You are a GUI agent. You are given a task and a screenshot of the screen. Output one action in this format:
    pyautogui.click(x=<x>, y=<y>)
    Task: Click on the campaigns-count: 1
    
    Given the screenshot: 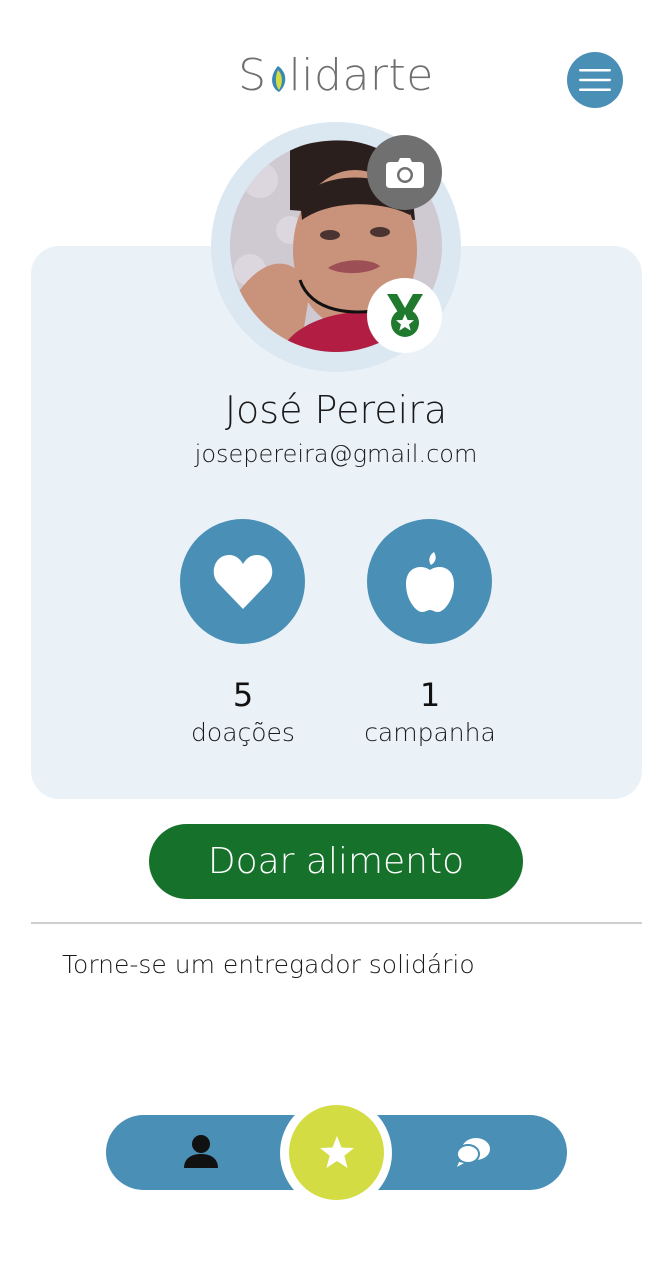 What is the action you would take?
    pyautogui.click(x=430, y=695)
    